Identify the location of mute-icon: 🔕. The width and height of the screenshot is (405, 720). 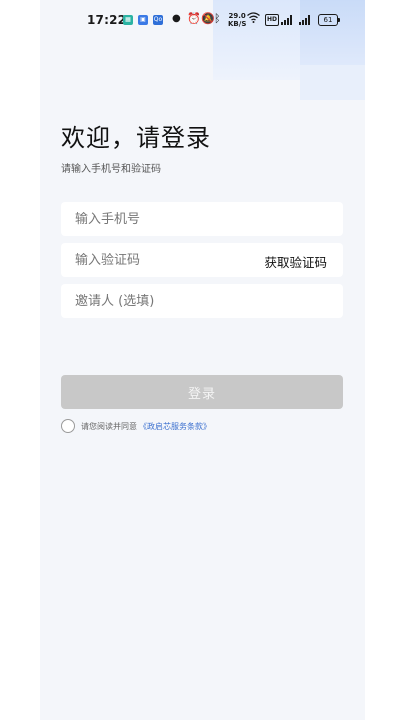
(208, 18).